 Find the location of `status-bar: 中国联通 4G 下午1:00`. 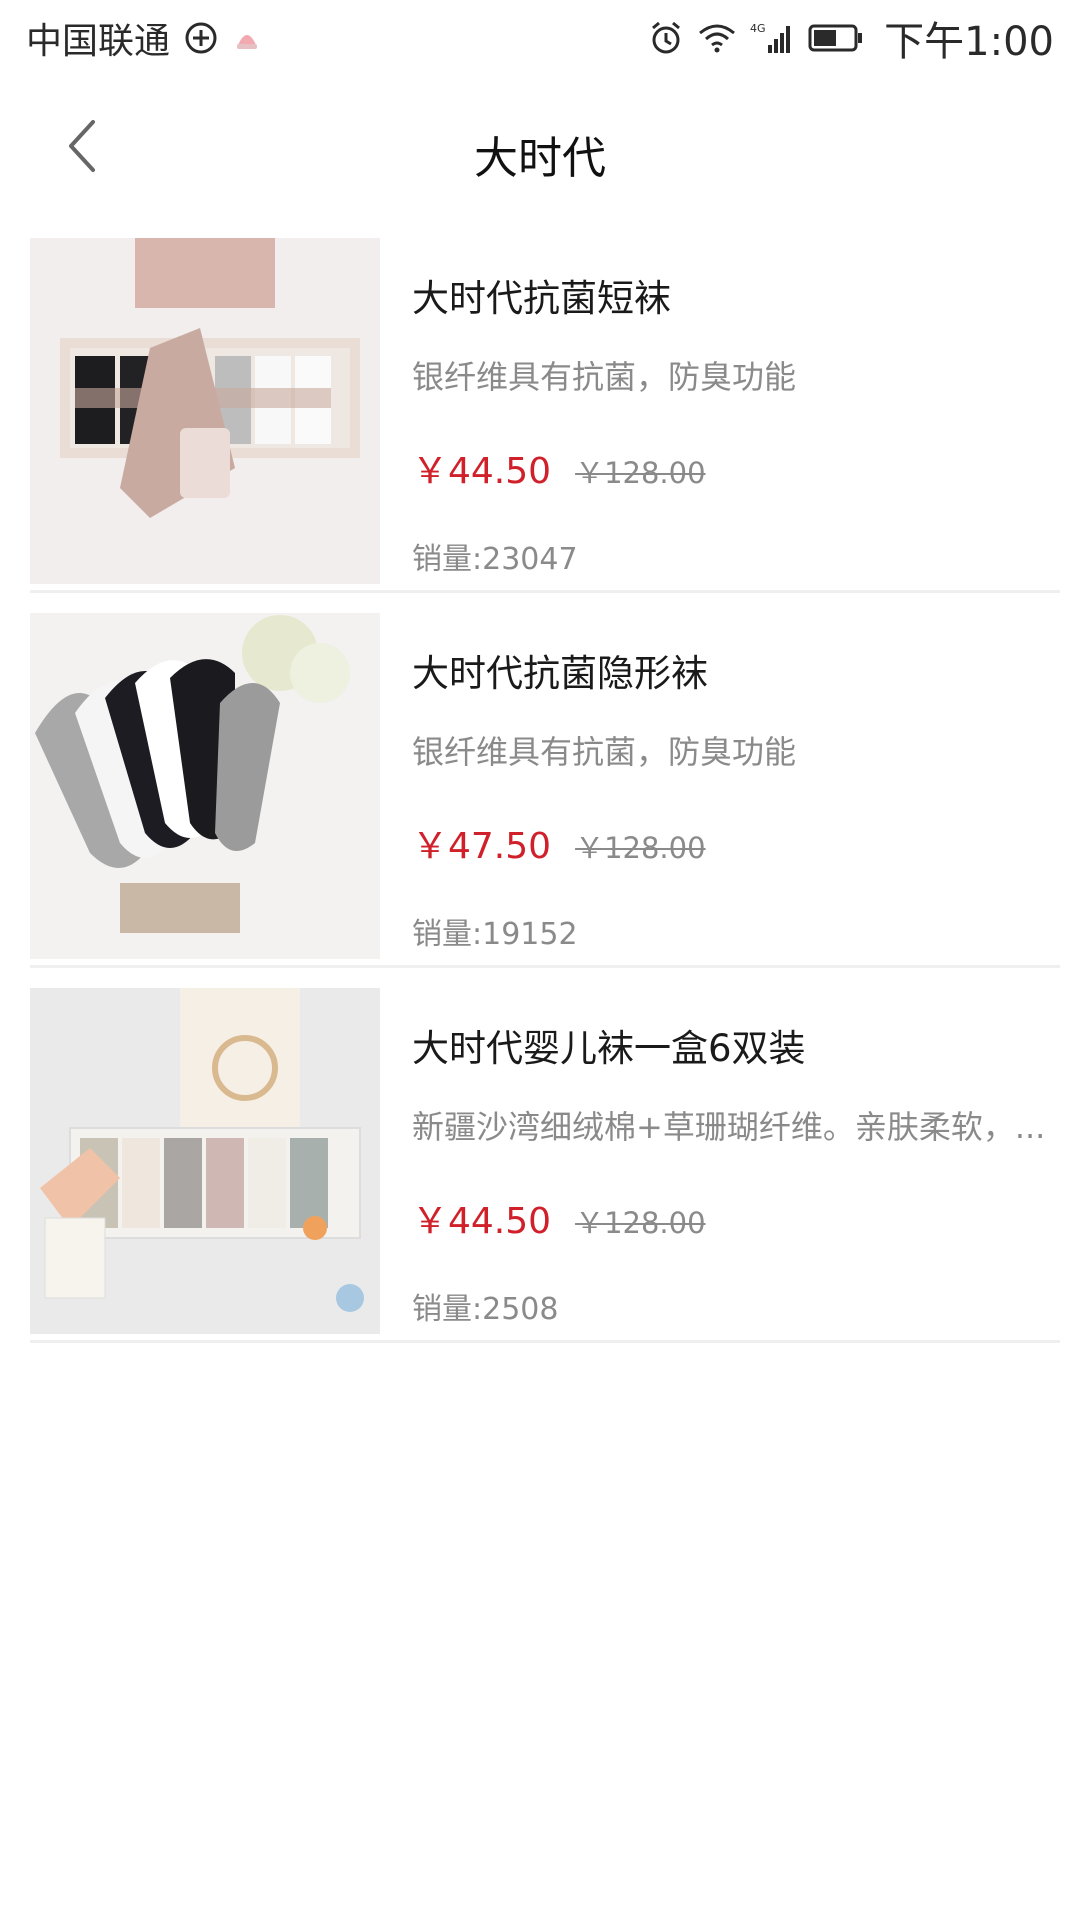

status-bar: 中国联通 4G 下午1:00 is located at coordinates (540, 38).